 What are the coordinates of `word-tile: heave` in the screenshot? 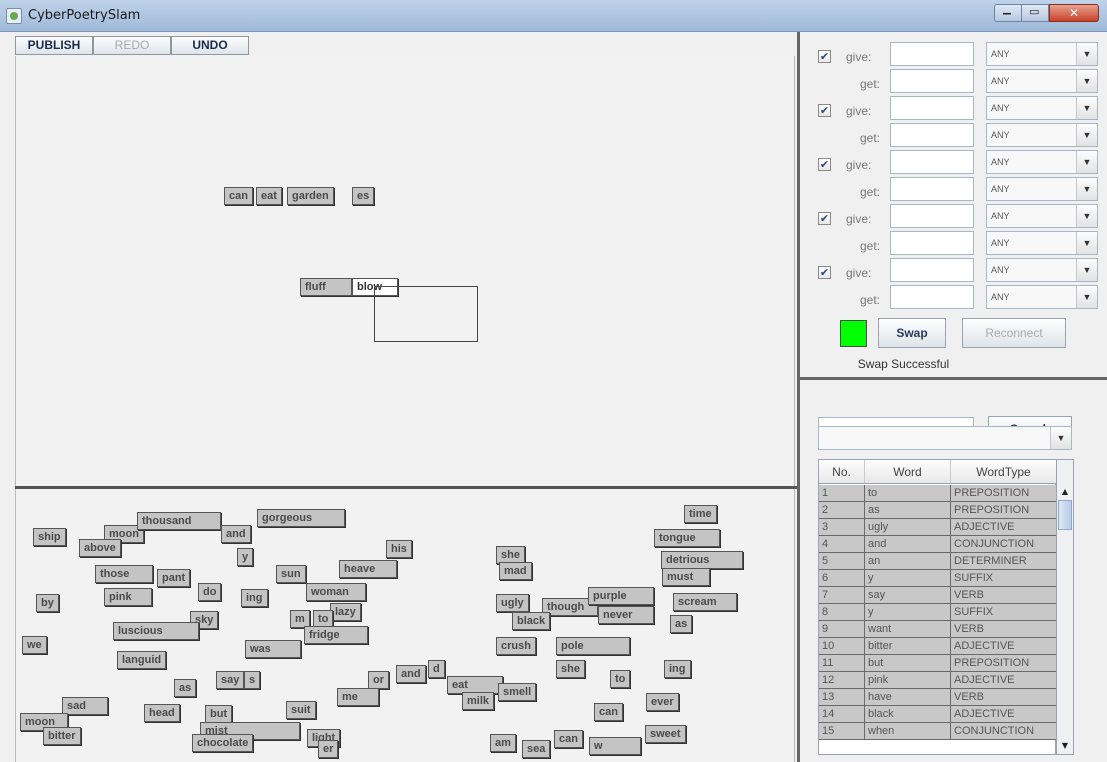 It's located at (368, 569).